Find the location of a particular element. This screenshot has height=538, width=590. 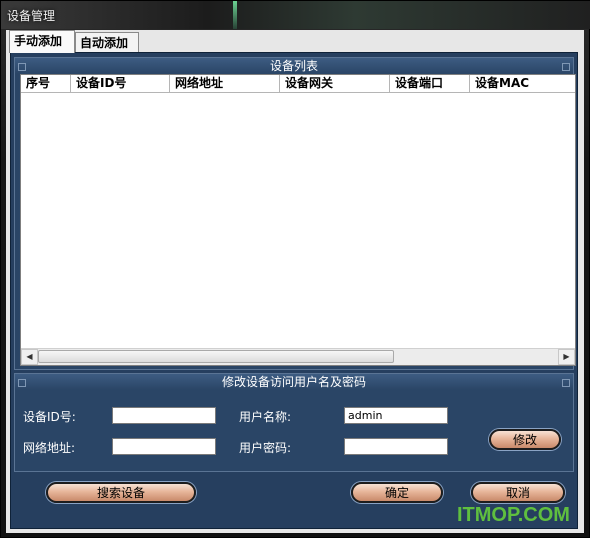

column-header-ip-address: 网络地址 is located at coordinates (225, 83).